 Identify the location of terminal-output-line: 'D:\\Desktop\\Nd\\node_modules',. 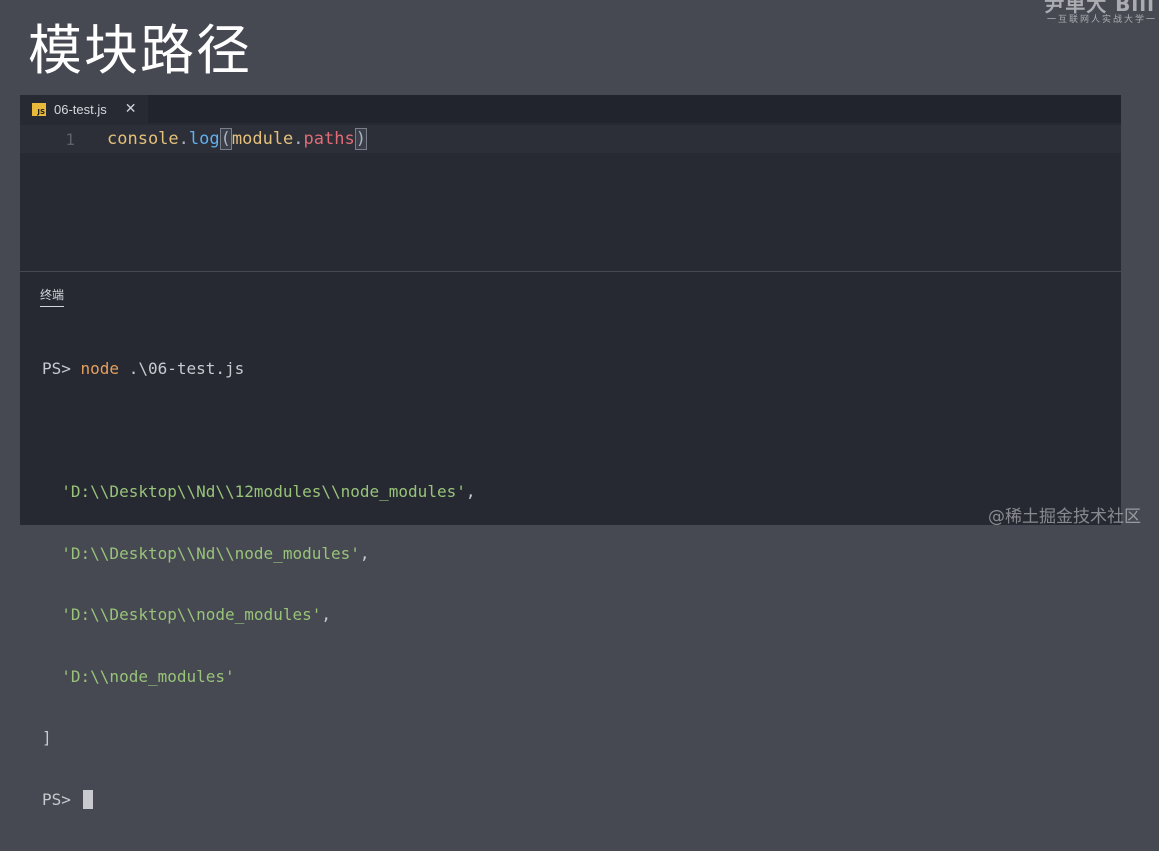
(258, 554).